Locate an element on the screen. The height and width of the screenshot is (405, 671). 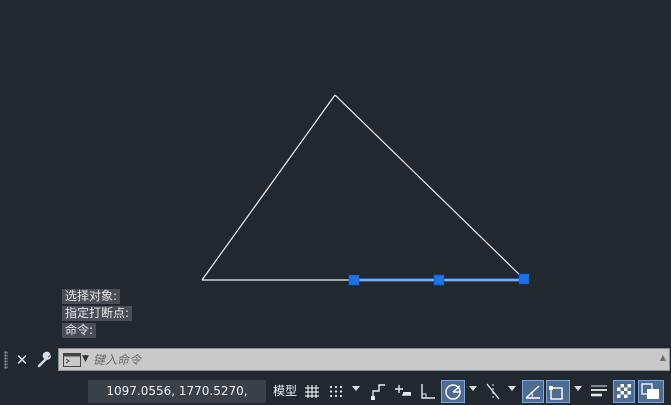
triangle-left-edge is located at coordinates (268, 187).